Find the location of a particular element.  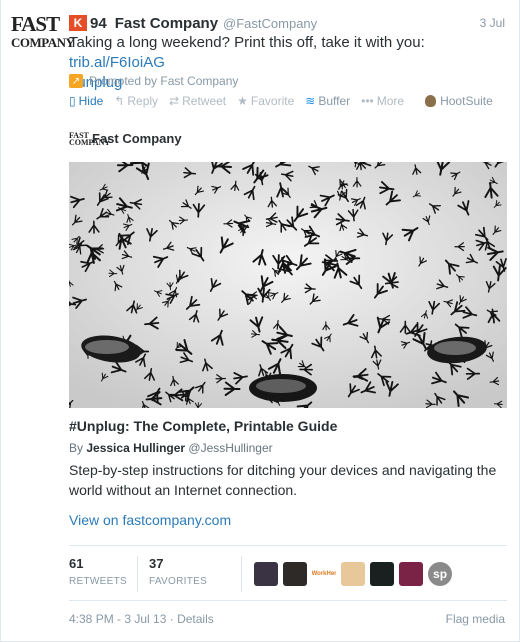

byline-author: Jessica Hullinger is located at coordinates (135, 448).